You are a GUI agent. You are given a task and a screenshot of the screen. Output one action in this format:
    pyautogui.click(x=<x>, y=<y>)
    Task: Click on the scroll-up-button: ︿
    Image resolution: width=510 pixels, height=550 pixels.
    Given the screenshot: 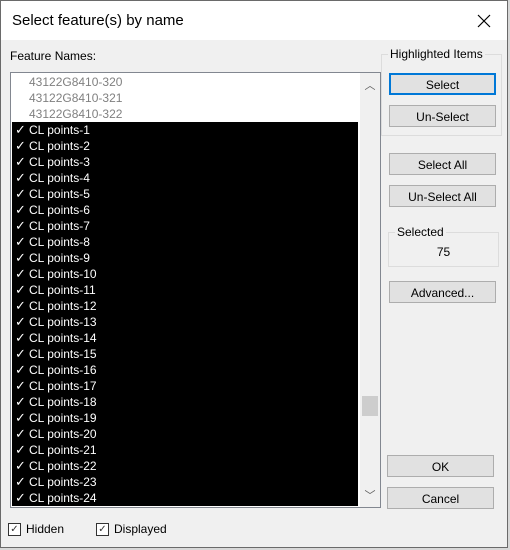 What is the action you would take?
    pyautogui.click(x=370, y=85)
    